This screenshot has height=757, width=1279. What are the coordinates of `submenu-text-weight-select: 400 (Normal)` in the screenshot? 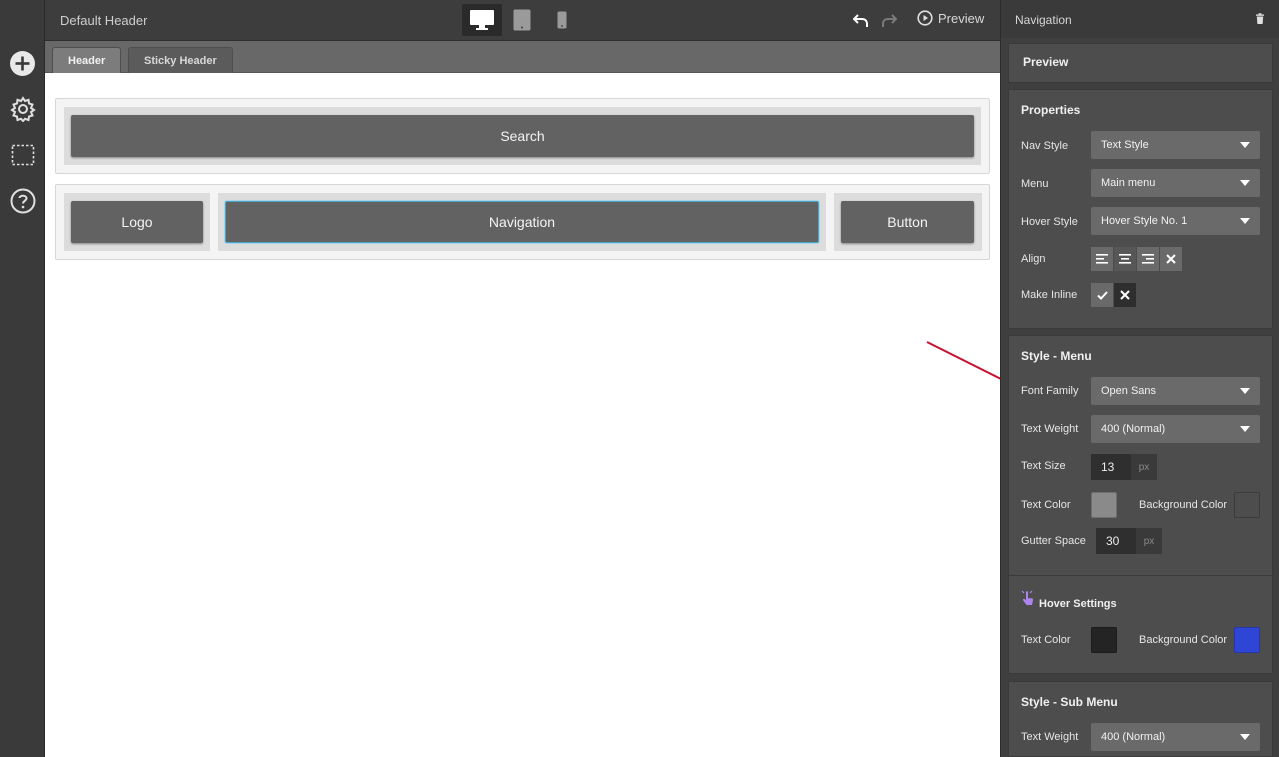 It's located at (1175, 737).